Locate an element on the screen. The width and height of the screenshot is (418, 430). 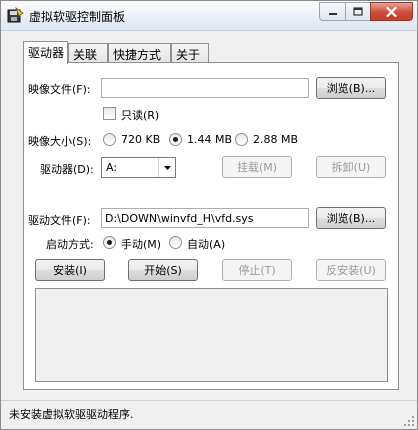
close-button is located at coordinates (391, 11).